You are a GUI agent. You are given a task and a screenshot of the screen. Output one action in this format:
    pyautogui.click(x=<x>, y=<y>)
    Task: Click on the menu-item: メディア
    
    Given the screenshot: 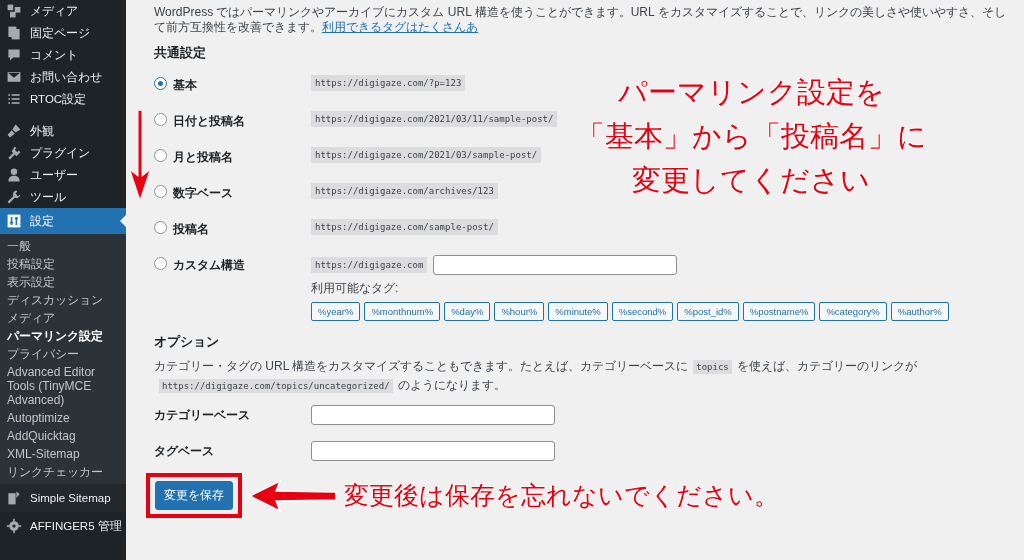 What is the action you would take?
    pyautogui.click(x=63, y=11)
    